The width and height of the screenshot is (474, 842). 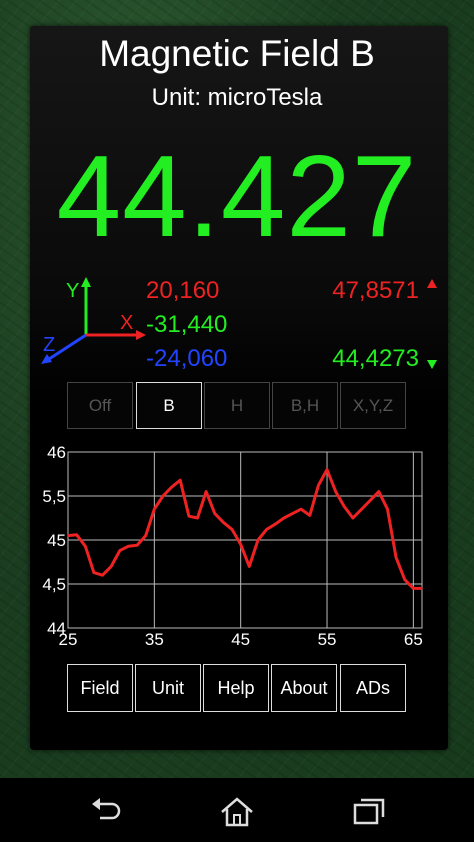 What do you see at coordinates (413, 639) in the screenshot?
I see `chart-x-tick-label: 65` at bounding box center [413, 639].